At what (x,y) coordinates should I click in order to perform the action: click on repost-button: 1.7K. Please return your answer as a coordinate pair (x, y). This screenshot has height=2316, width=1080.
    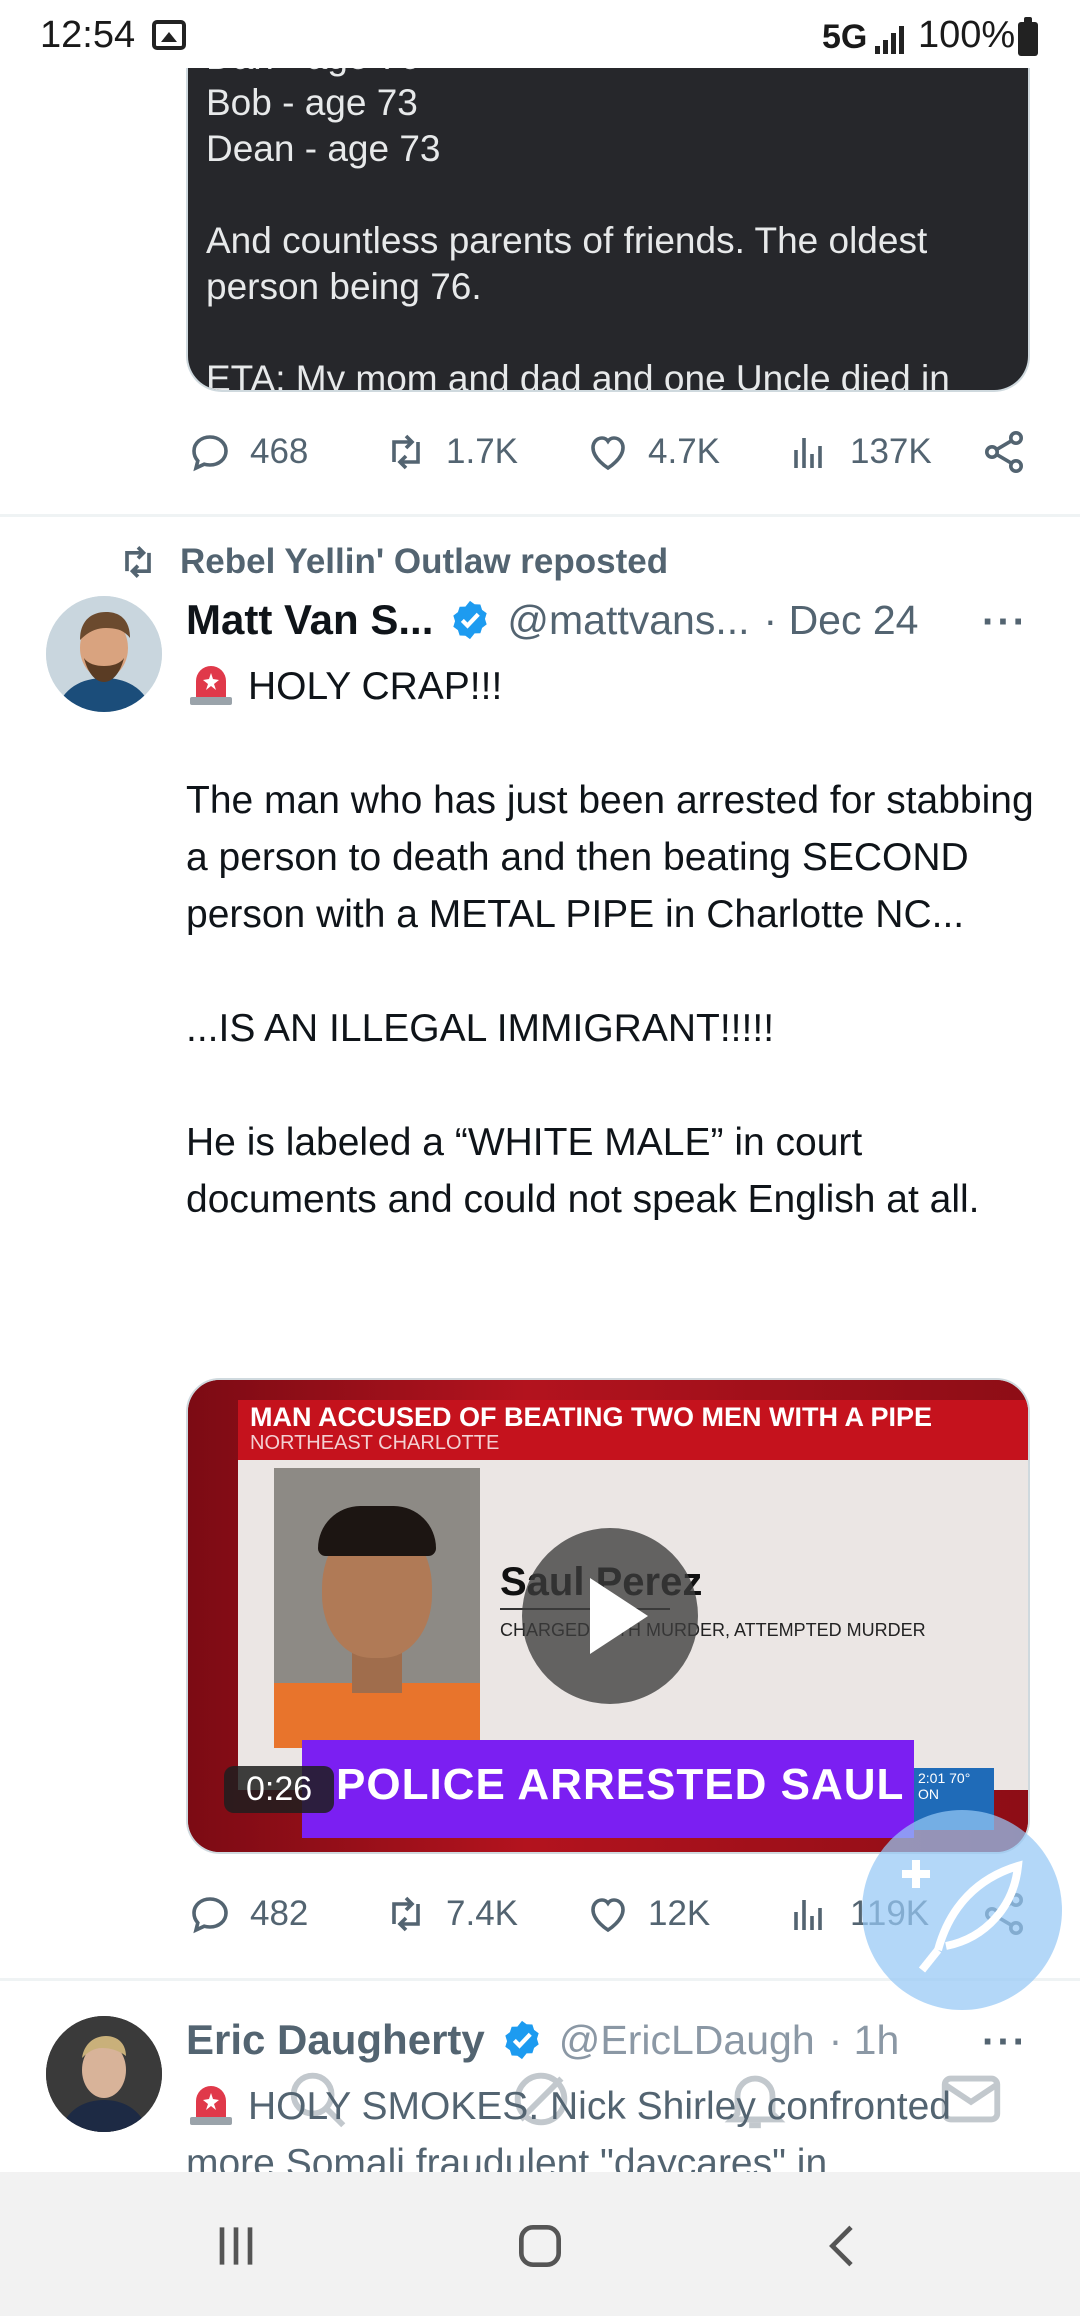
    Looking at the image, I should click on (450, 452).